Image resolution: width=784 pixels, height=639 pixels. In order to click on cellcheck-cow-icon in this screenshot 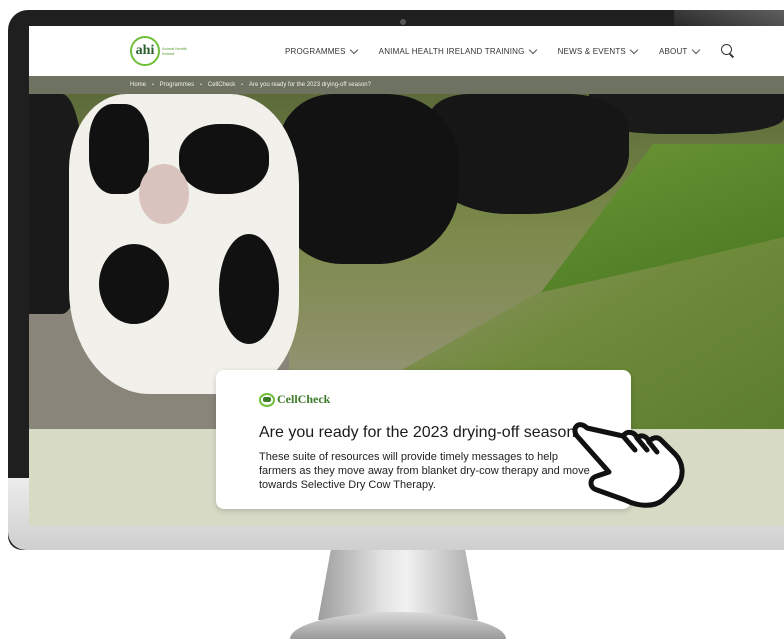, I will do `click(267, 399)`.